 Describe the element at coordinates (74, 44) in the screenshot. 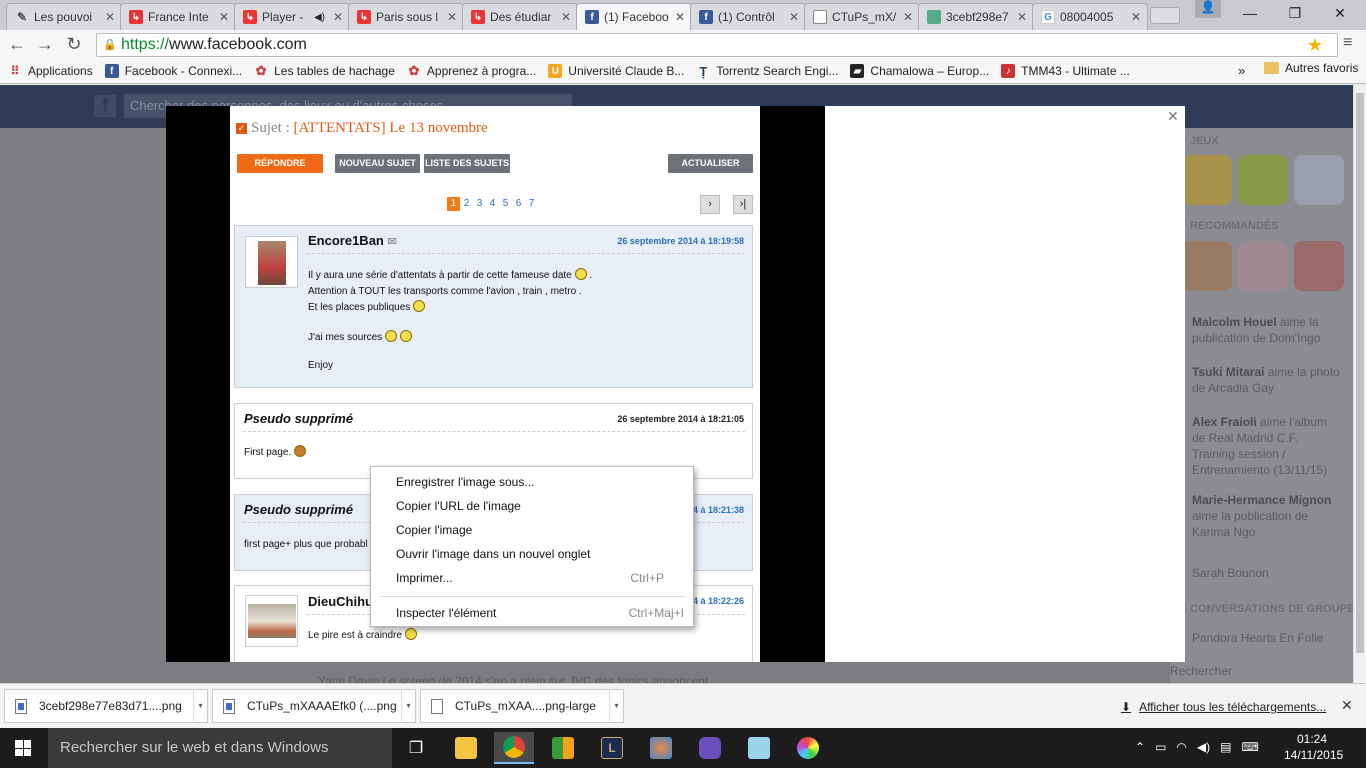

I see `reload-icon: ↻` at that location.